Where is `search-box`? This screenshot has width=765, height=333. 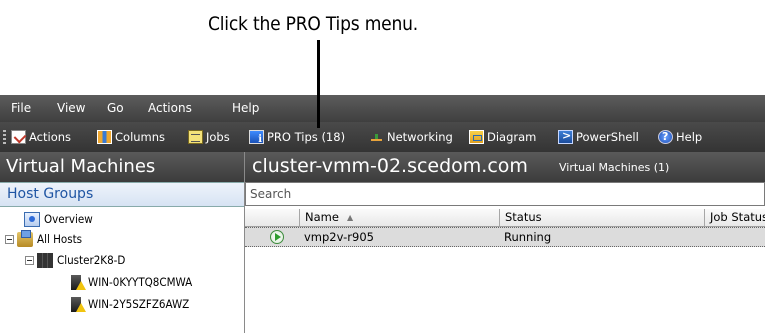 search-box is located at coordinates (505, 194).